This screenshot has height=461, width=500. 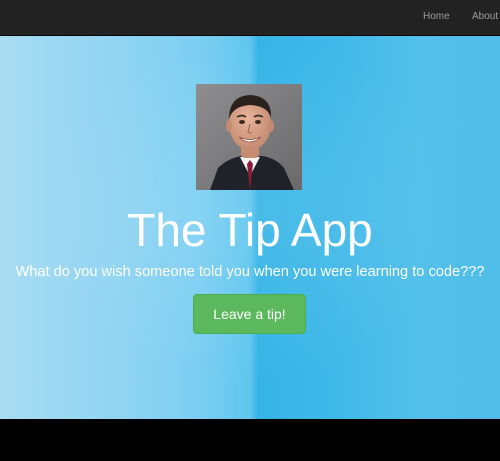 I want to click on top-navbar: Home About, so click(x=250, y=18).